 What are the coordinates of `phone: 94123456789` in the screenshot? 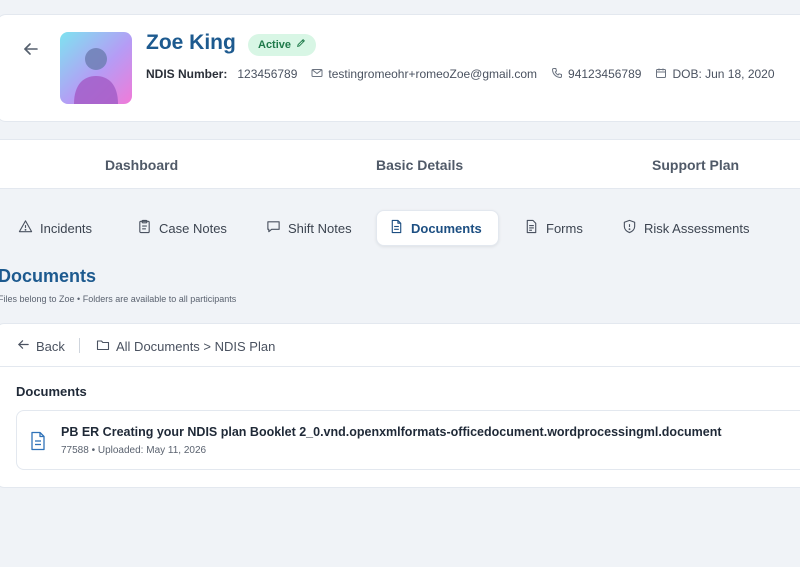 It's located at (596, 74).